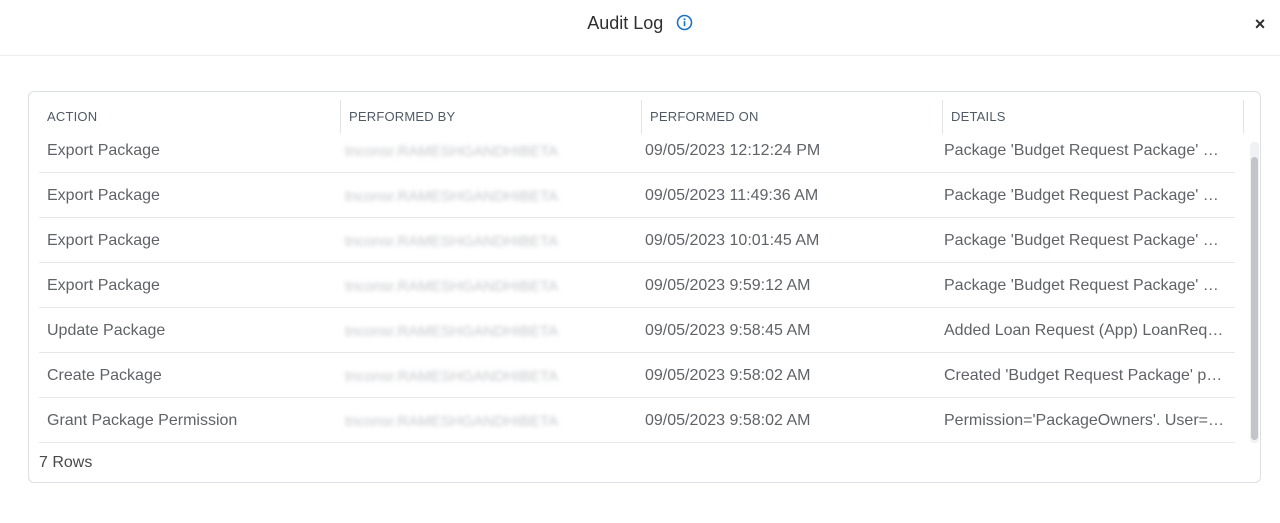  Describe the element at coordinates (791, 117) in the screenshot. I see `column-header-performed-on: PERFORMED ON` at that location.